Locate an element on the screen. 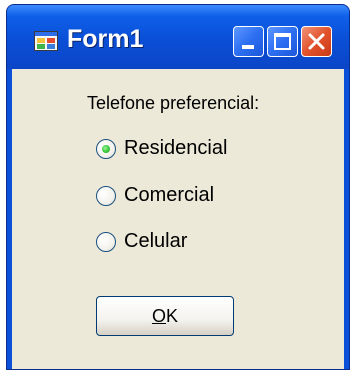 The height and width of the screenshot is (373, 357). ok-button: OK is located at coordinates (165, 316).